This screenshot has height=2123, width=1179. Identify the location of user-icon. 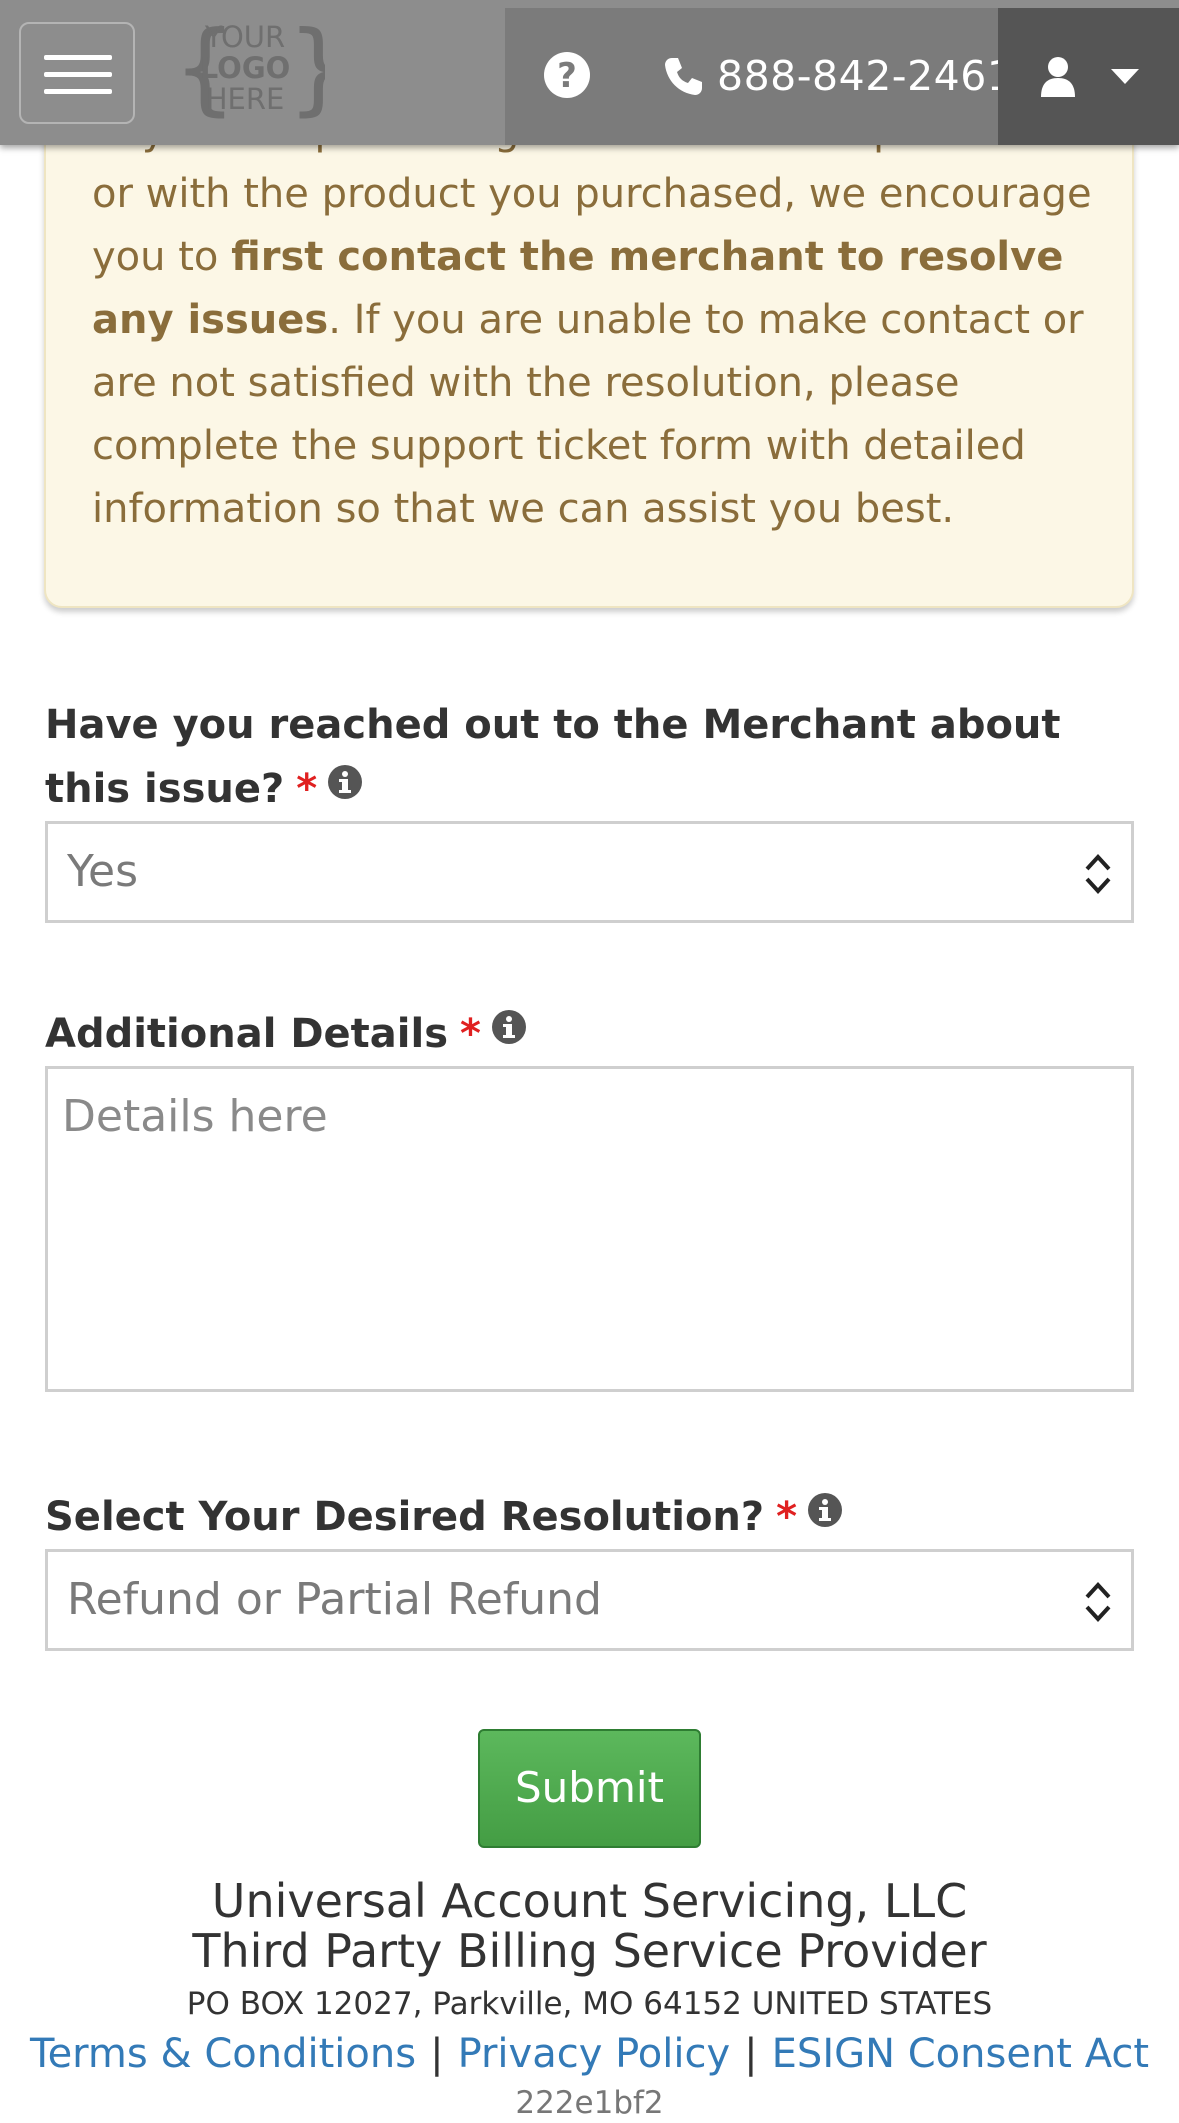
(1057, 76).